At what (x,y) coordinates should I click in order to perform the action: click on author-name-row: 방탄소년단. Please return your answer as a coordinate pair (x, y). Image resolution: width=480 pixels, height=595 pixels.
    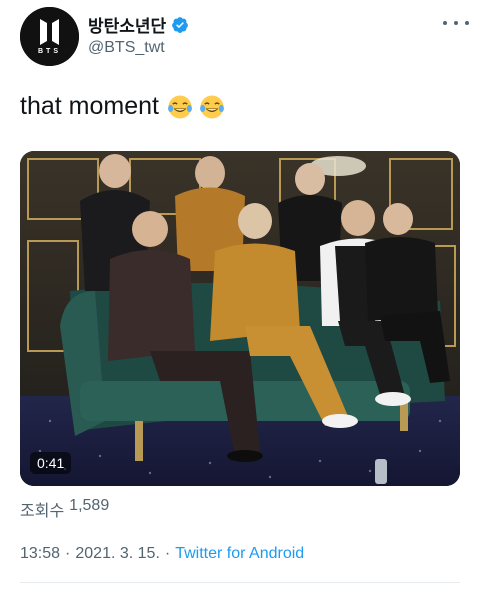
    Looking at the image, I should click on (138, 24).